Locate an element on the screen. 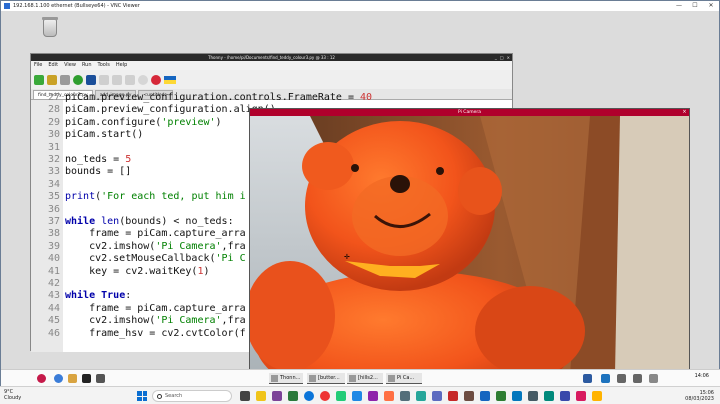 The image size is (720, 404). app-icon-pink is located at coordinates (581, 396).